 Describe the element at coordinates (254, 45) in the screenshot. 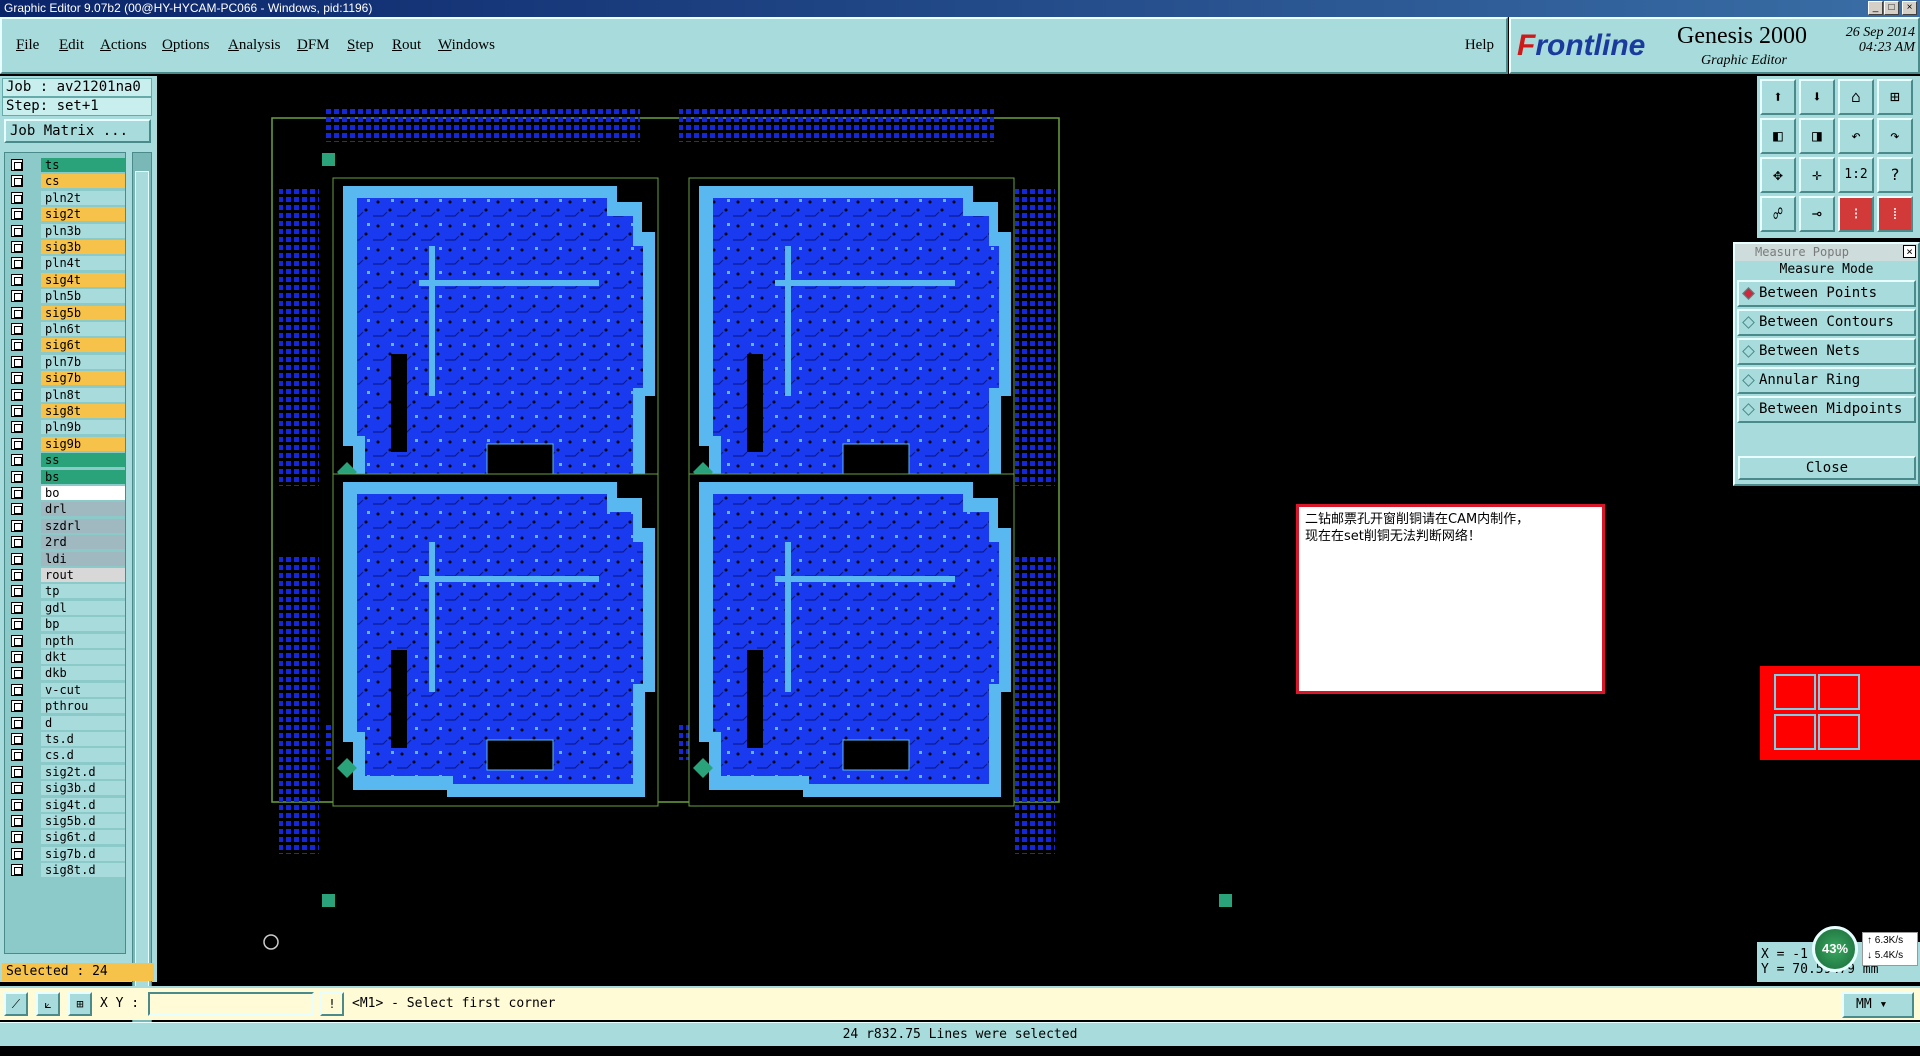

I see `menu-analysis: Analysis` at that location.